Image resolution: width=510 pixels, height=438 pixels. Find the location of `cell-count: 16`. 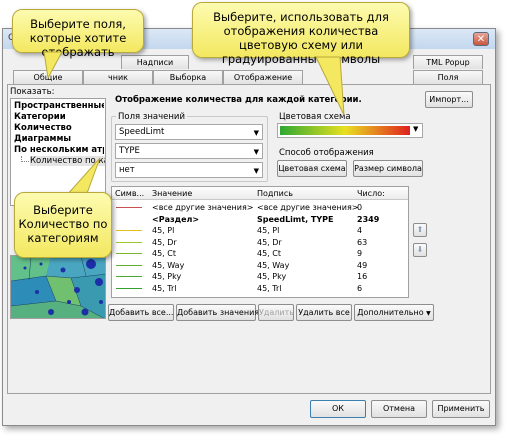

cell-count: 16 is located at coordinates (362, 276).